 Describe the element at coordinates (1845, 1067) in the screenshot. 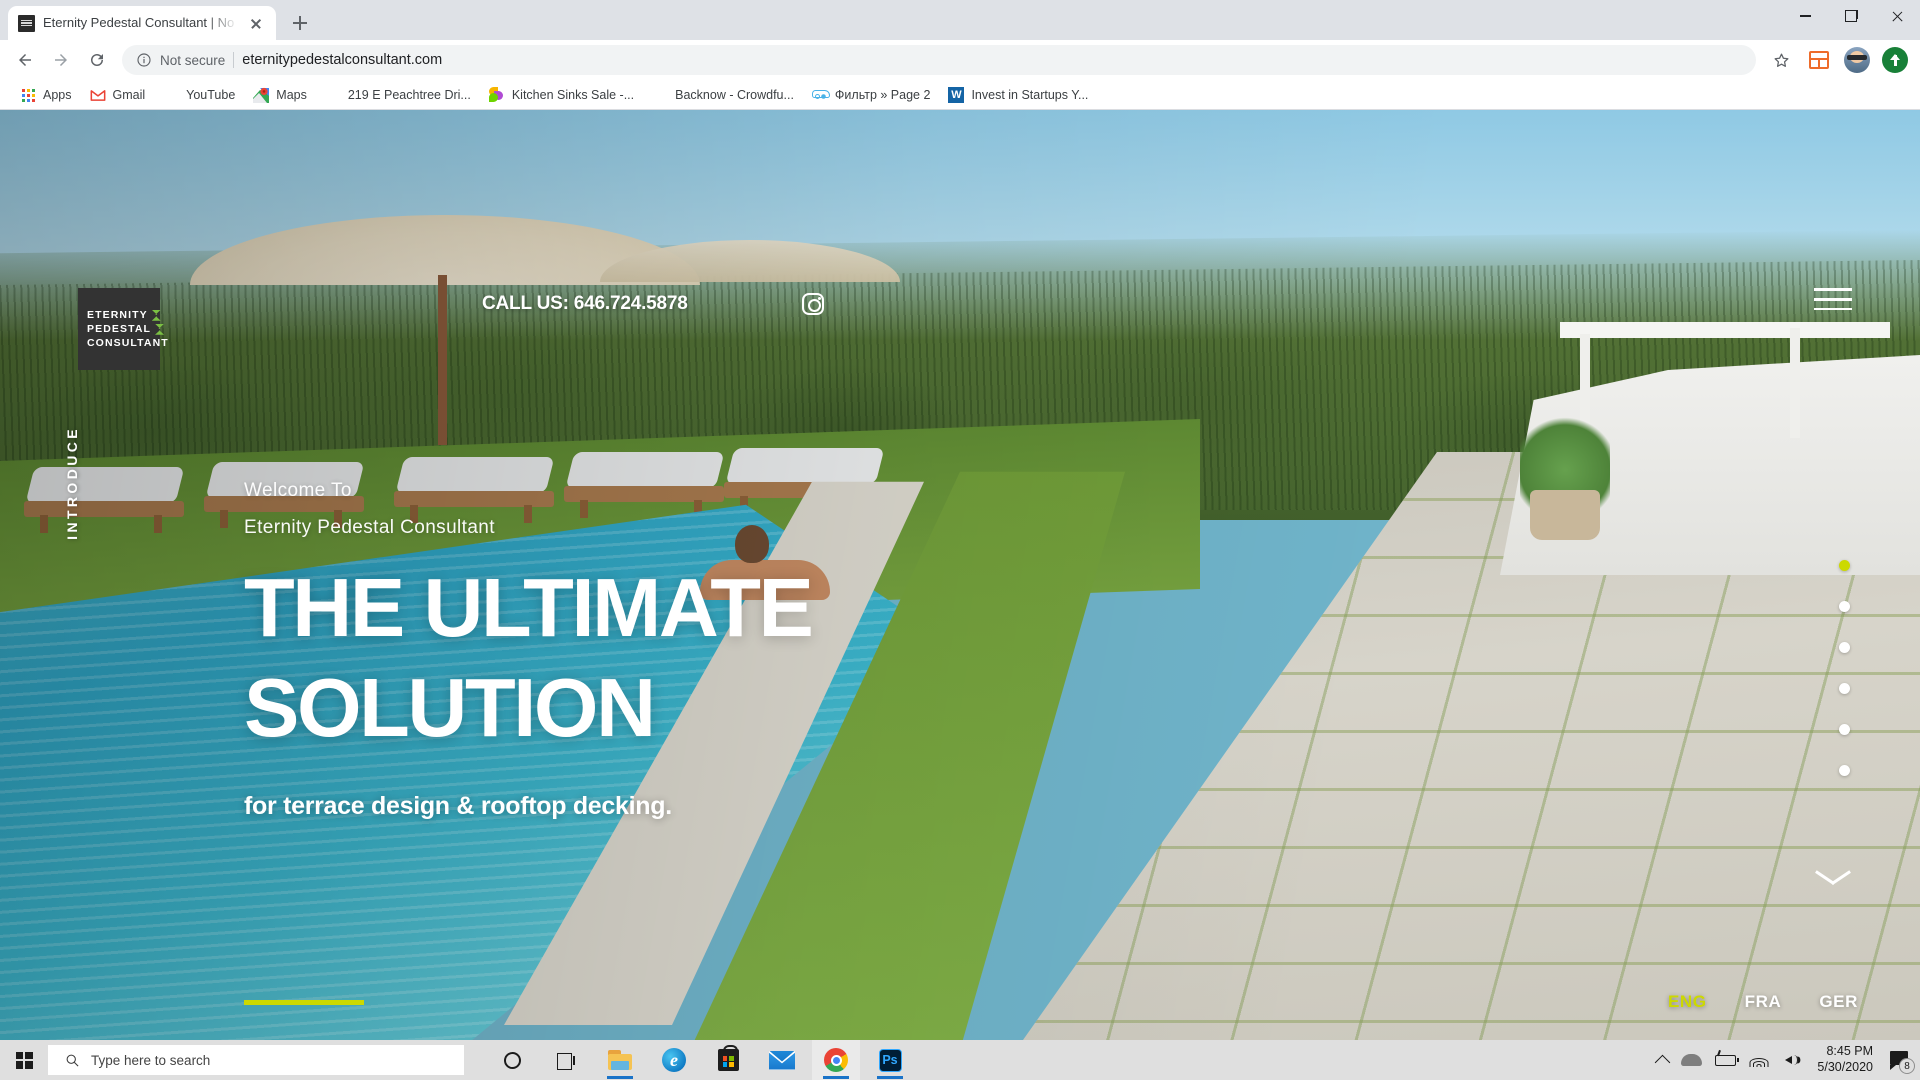

I see `clock-date: 5/30/2020` at that location.